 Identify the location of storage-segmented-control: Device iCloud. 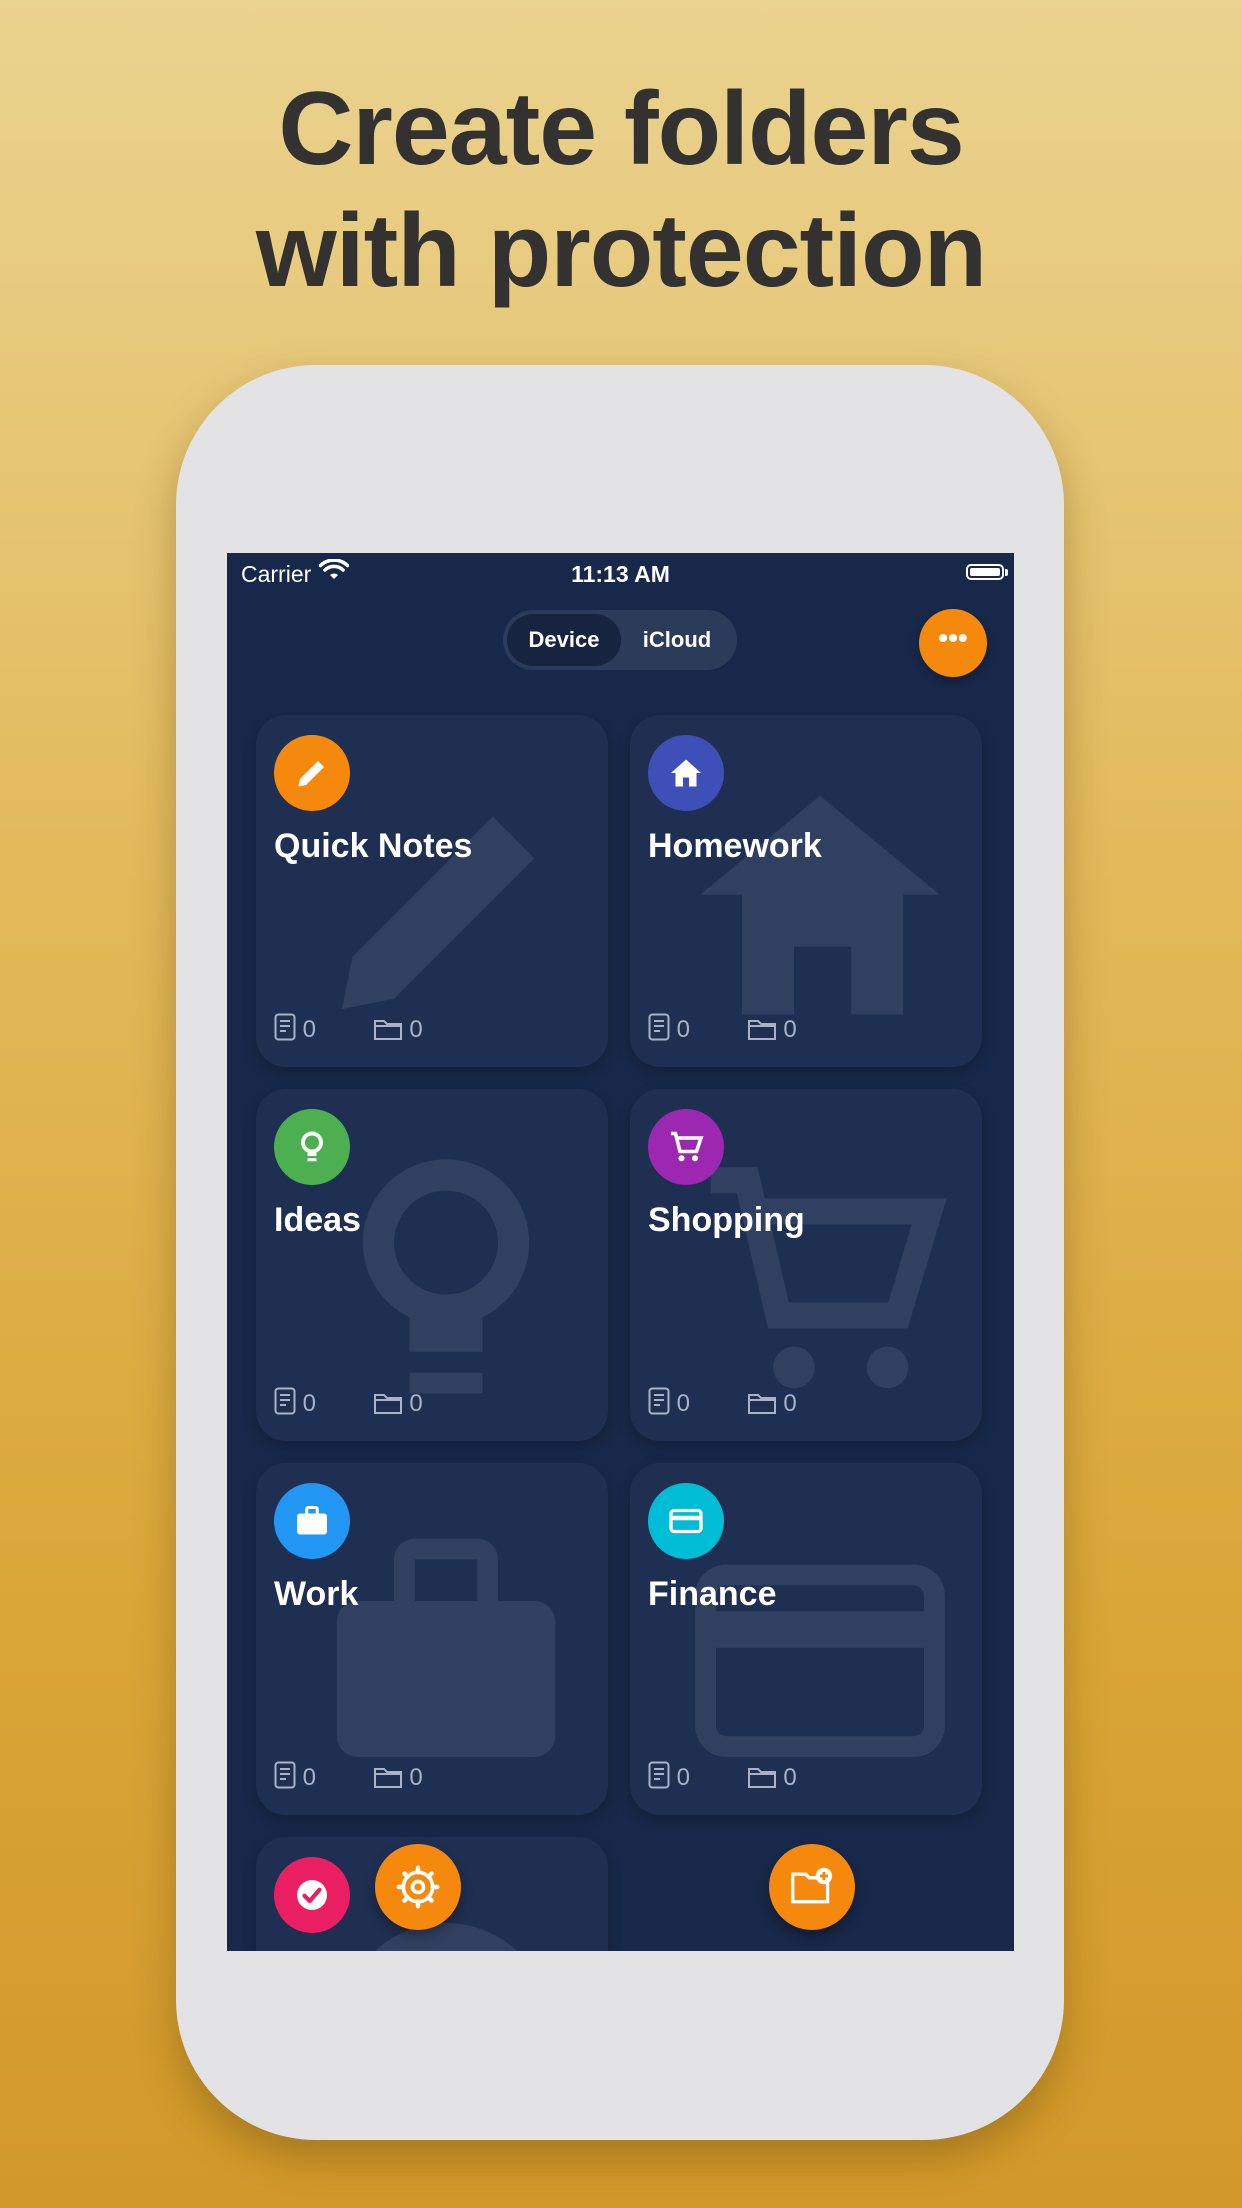
(620, 640).